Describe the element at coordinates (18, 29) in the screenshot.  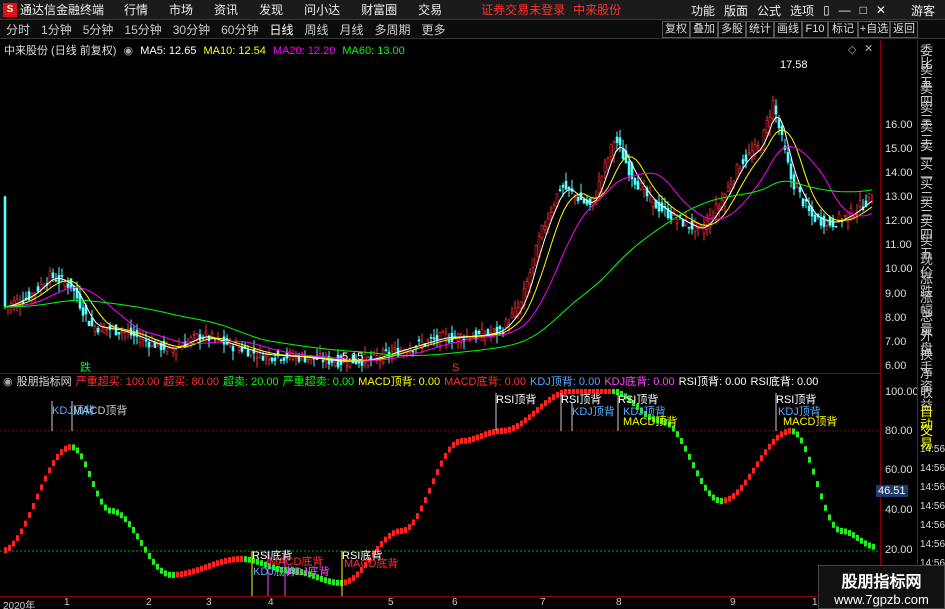
I see `period-intraday: 分时` at that location.